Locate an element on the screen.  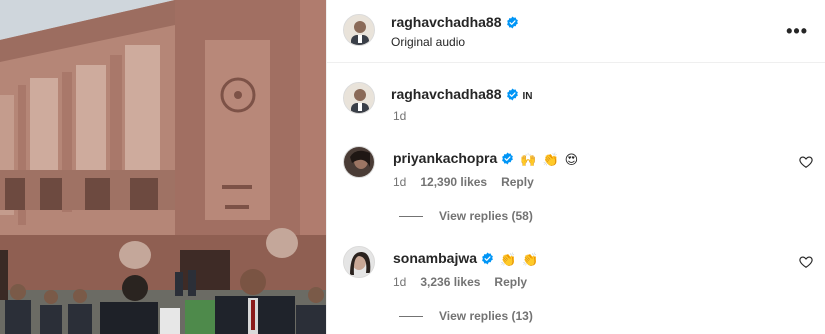
comment-likes: 3,236 likes is located at coordinates (450, 282).